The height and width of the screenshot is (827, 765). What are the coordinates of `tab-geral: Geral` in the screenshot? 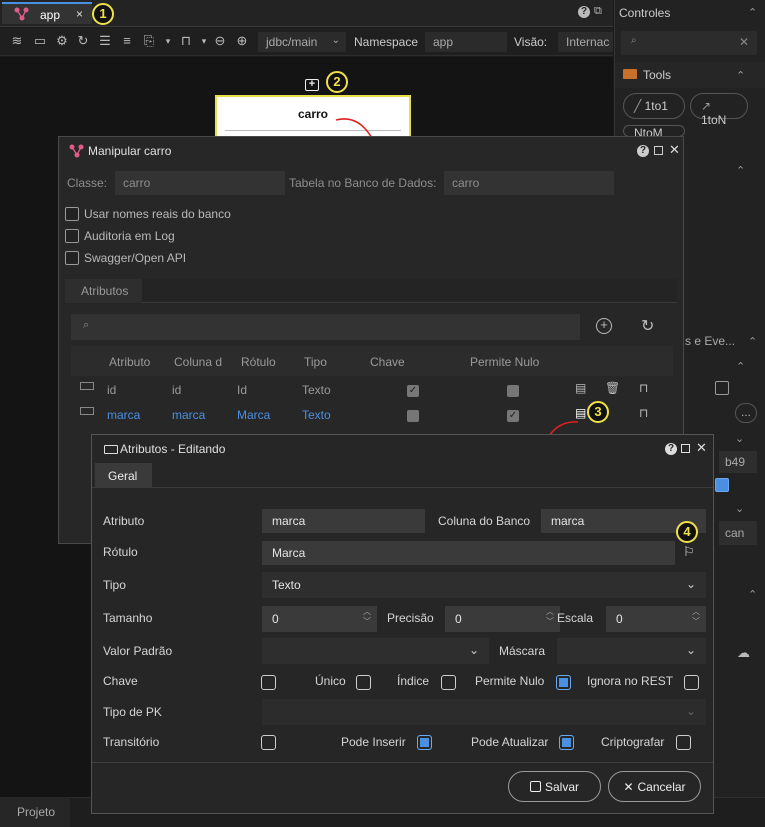 It's located at (123, 475).